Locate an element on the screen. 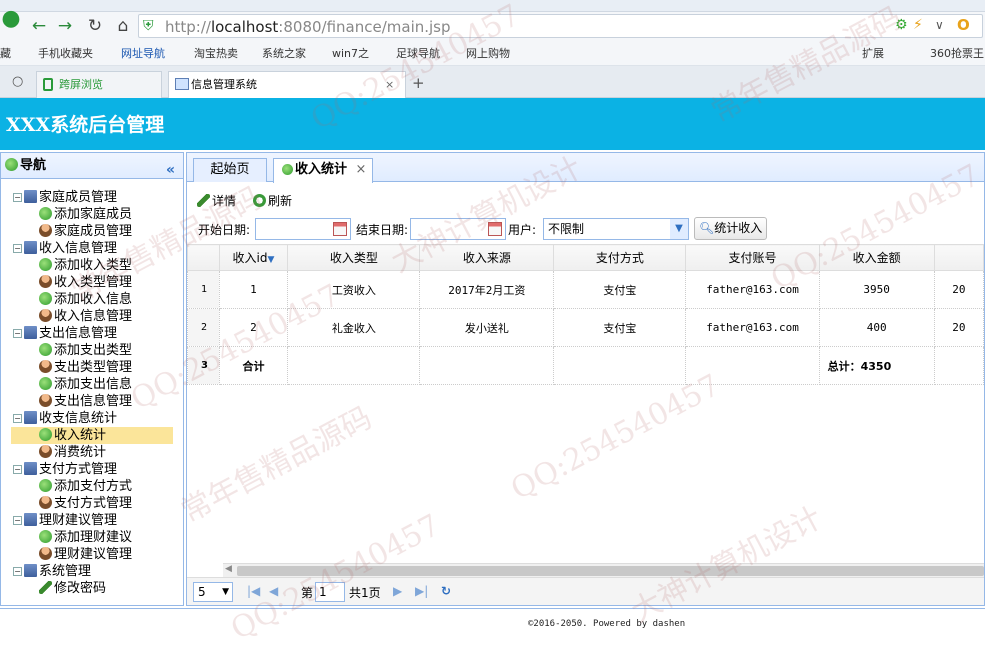 The width and height of the screenshot is (985, 647). nav-item: 支出类型管理 is located at coordinates (85, 367).